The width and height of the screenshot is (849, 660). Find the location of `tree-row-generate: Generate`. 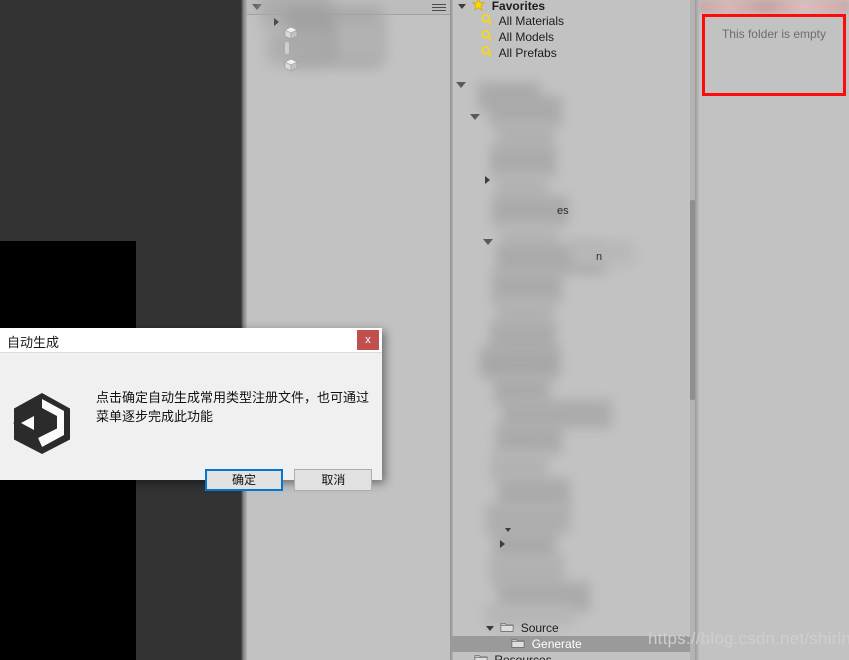

tree-row-generate: Generate is located at coordinates (572, 644).